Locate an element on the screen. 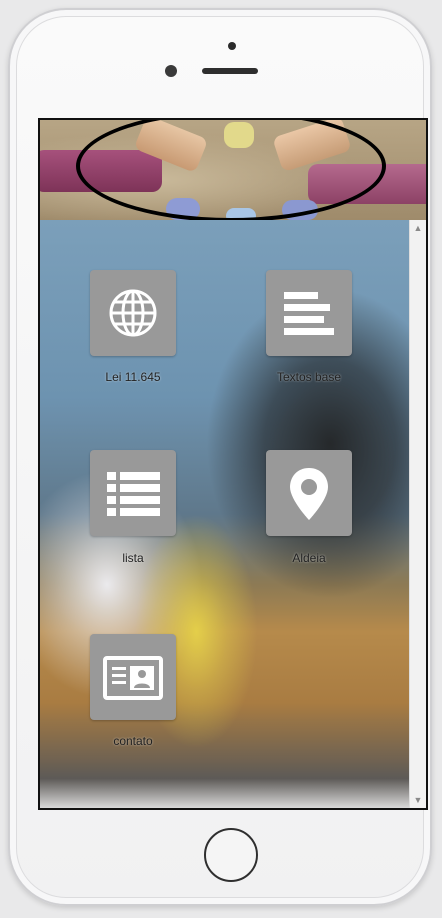 Image resolution: width=442 pixels, height=918 pixels. scroll-down-arrow-icon: ▼ is located at coordinates (418, 800).